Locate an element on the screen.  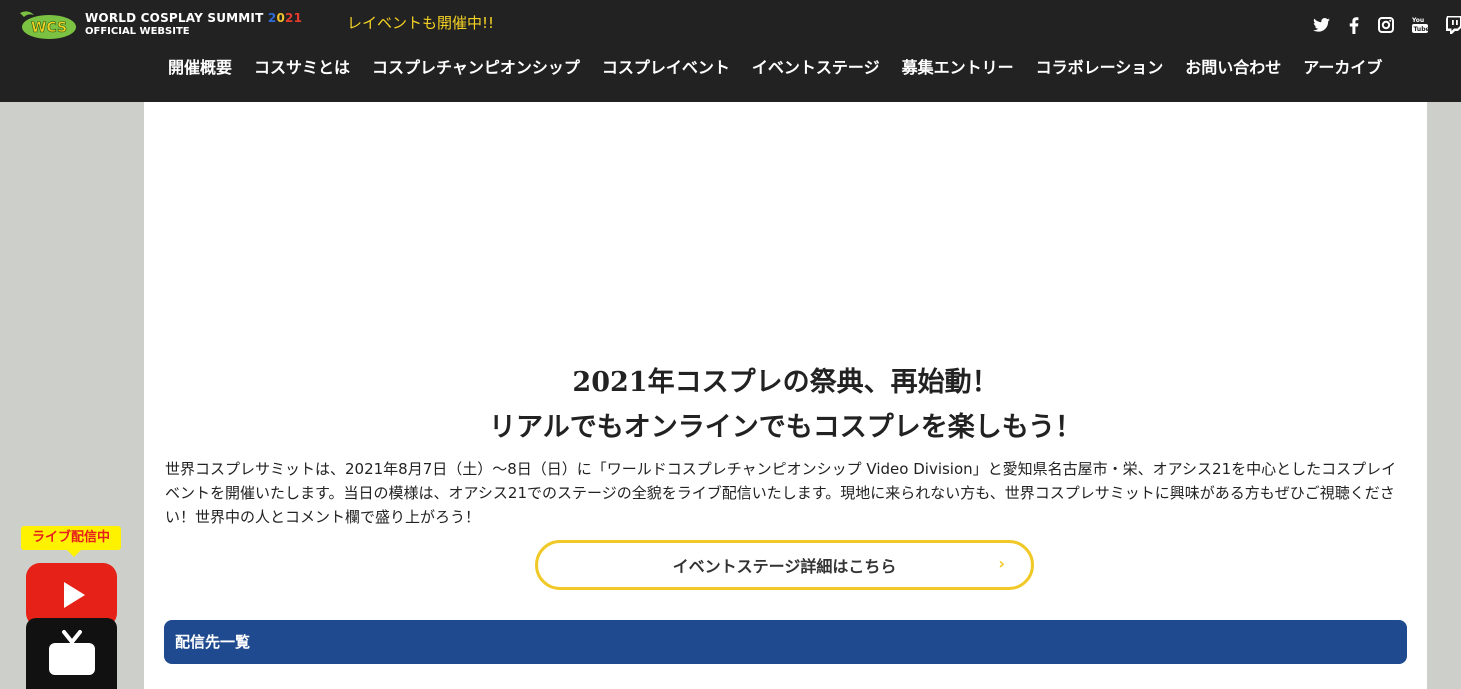
youtube-icon: You Tube is located at coordinates (1420, 25).